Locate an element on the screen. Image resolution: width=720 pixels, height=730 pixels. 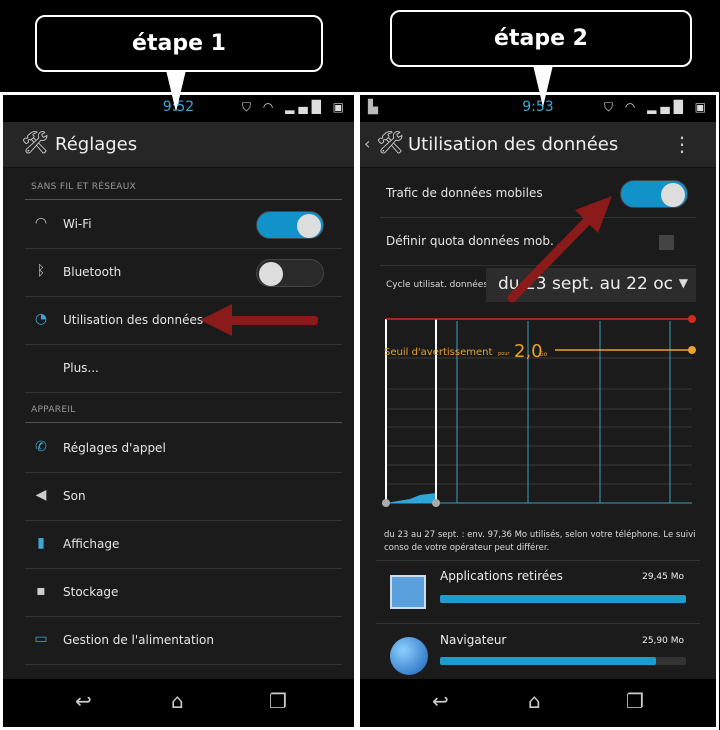
arrow-to-mobile-toggle is located at coordinates (559, 249).